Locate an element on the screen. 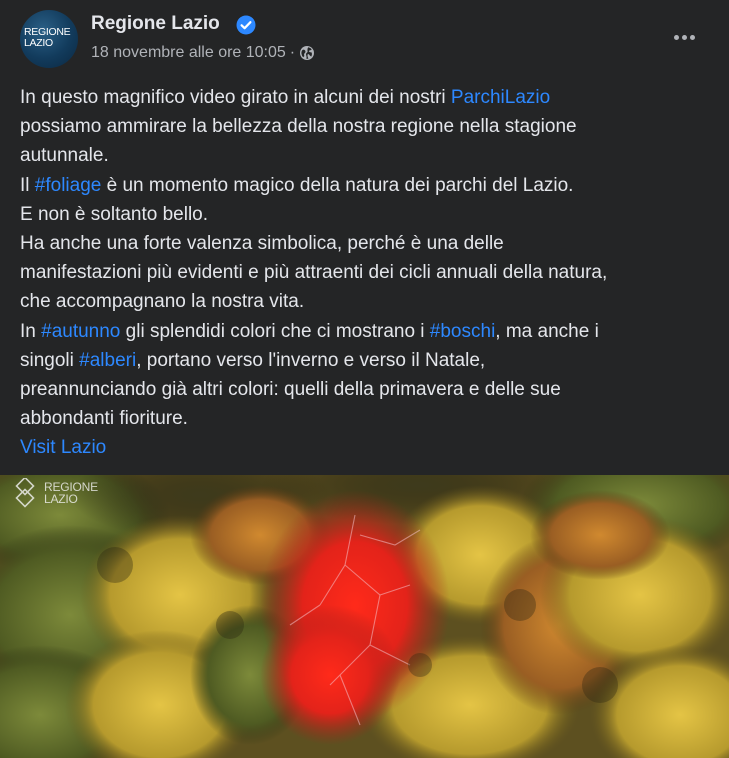 Image resolution: width=729 pixels, height=758 pixels. post-text-segment: In is located at coordinates (31, 331).